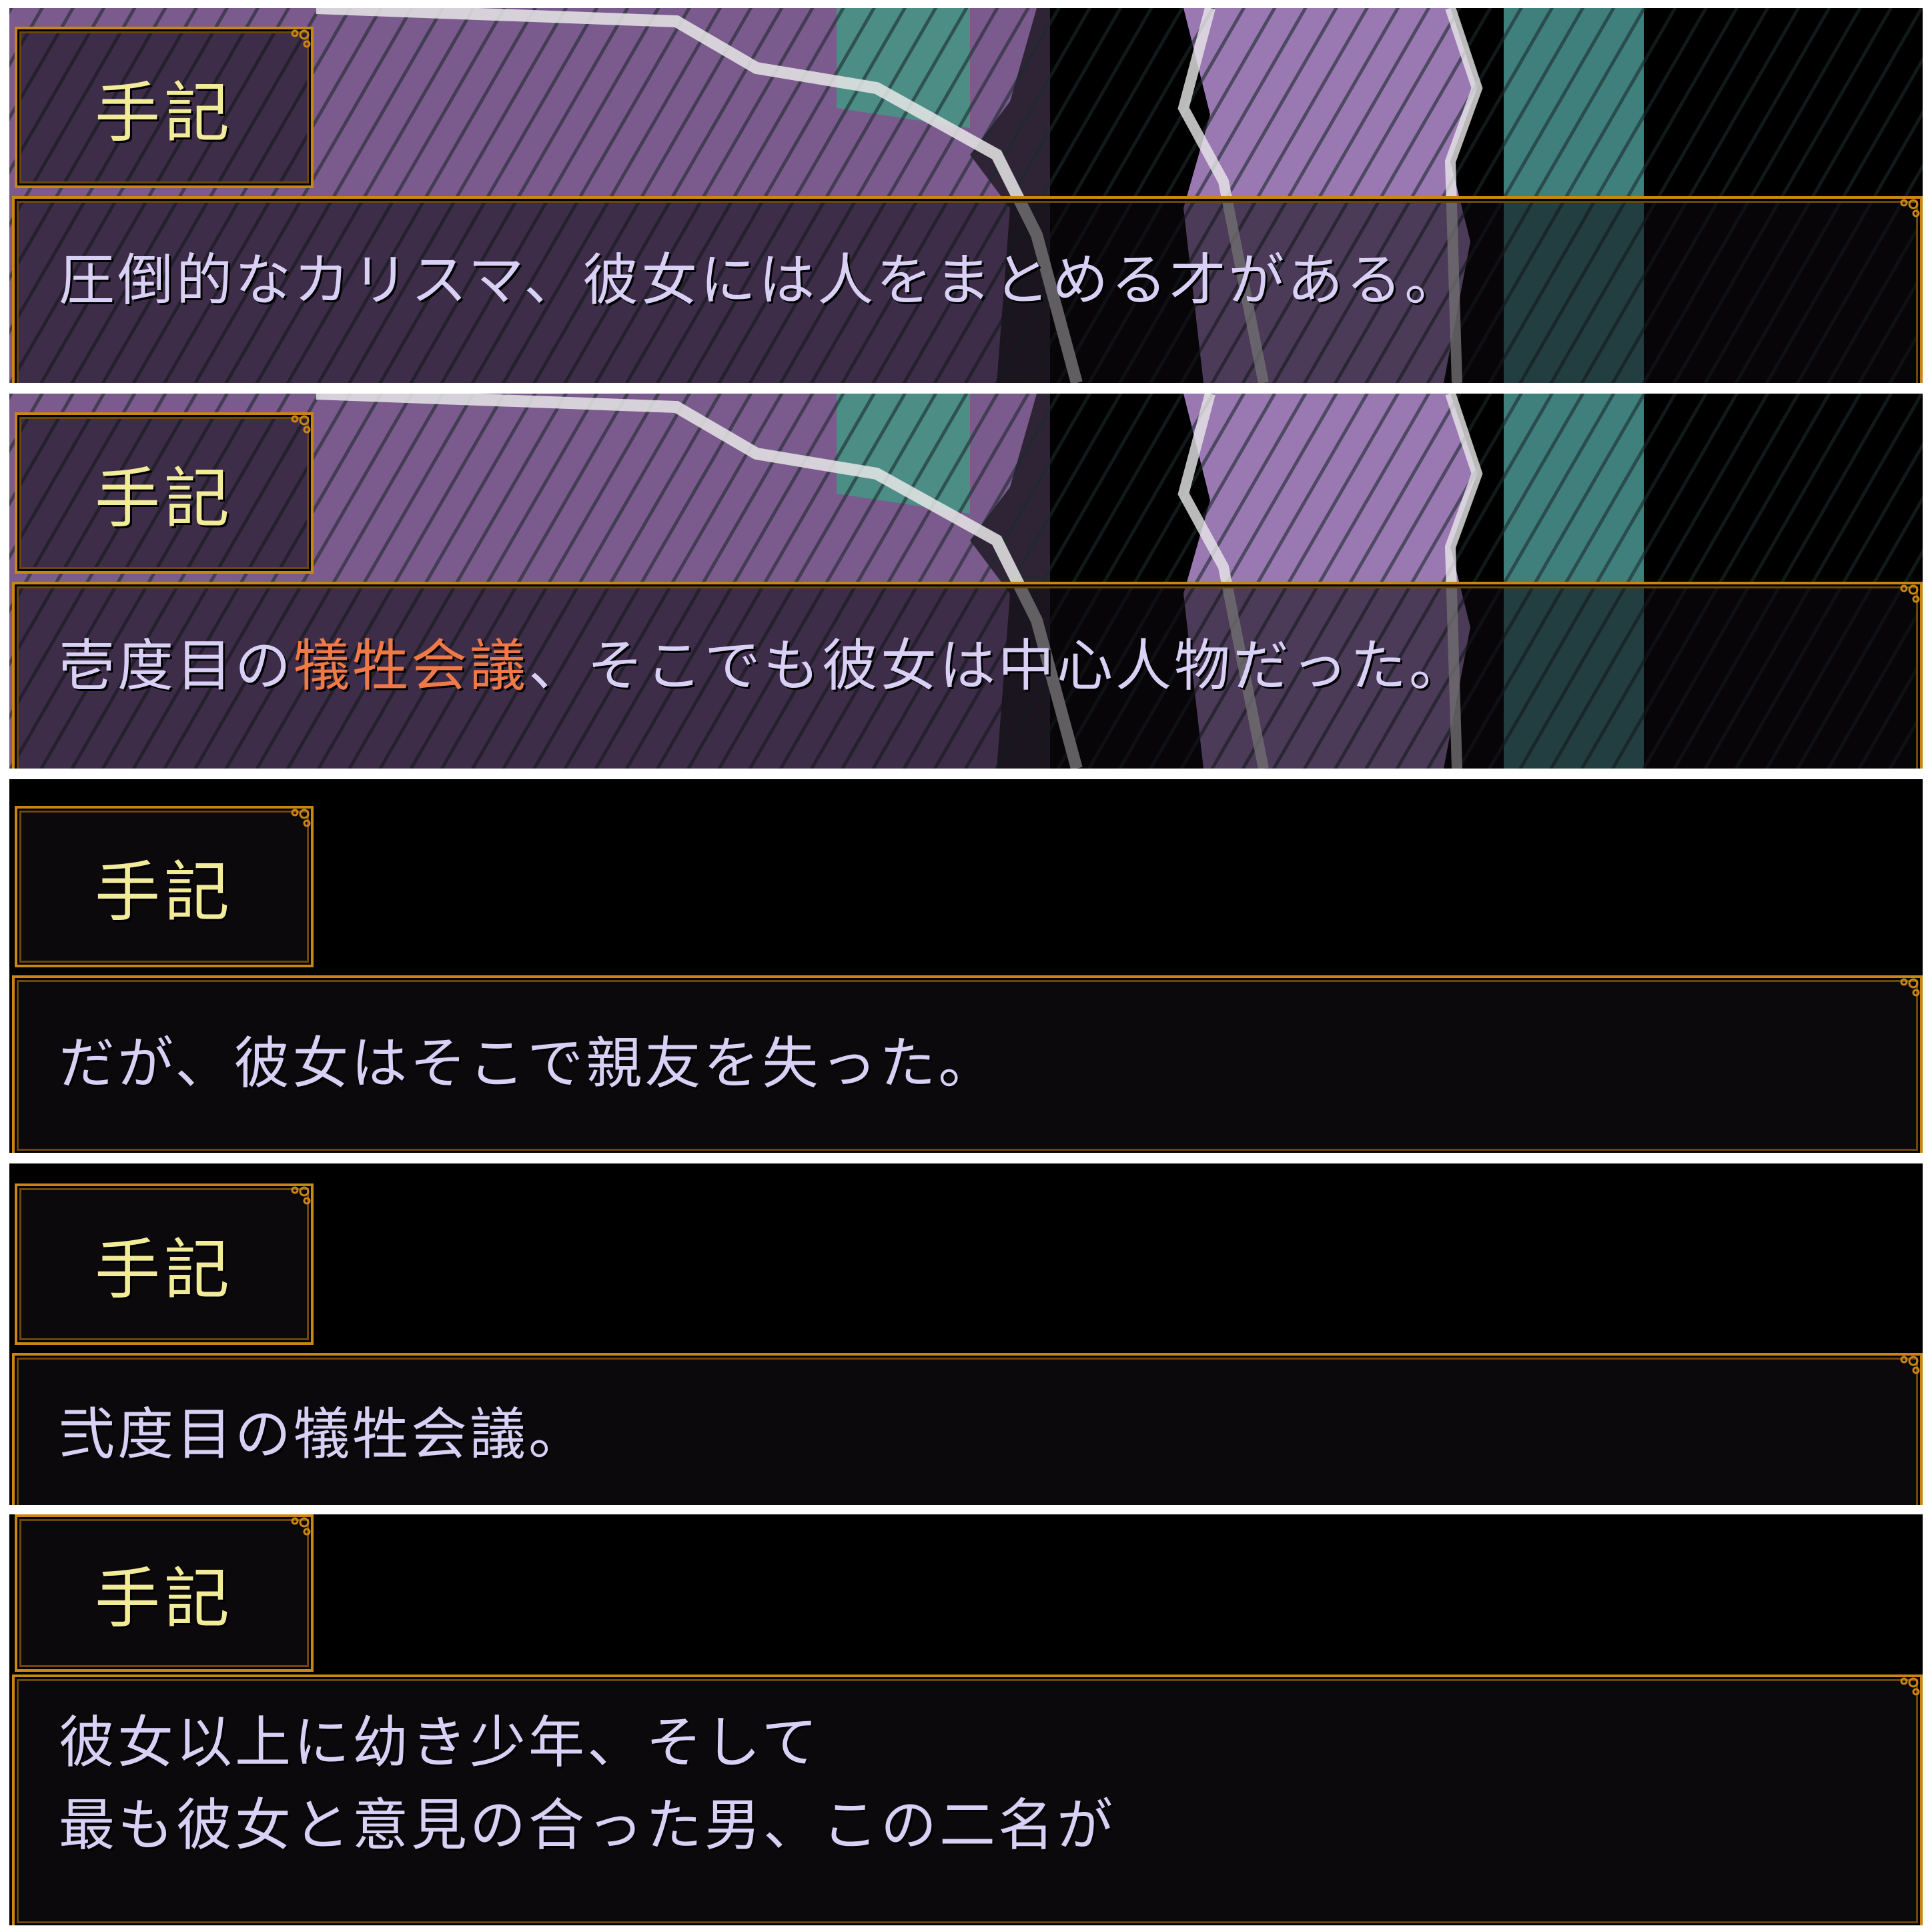 The width and height of the screenshot is (1932, 1932). I want to click on dialogue-text-box: 壱度目の犠牲会議、そこでも彼女は中心人物だった。, so click(968, 675).